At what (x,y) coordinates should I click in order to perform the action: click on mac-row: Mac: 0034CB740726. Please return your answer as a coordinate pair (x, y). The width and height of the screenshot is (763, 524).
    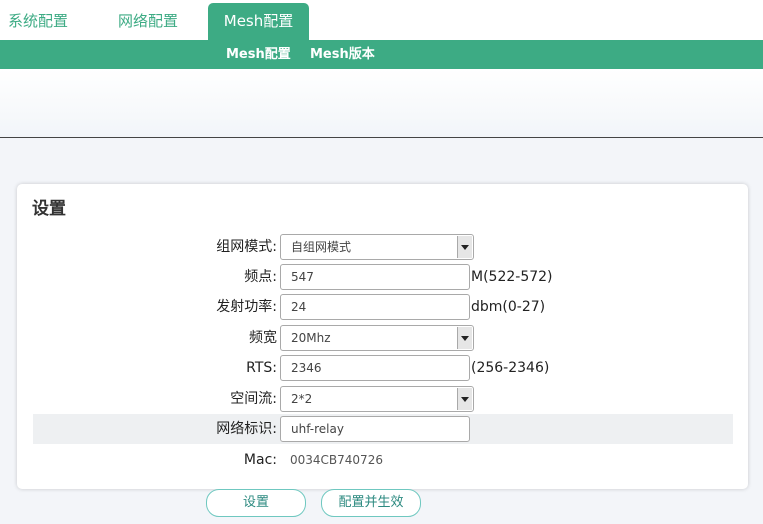
    Looking at the image, I should click on (383, 460).